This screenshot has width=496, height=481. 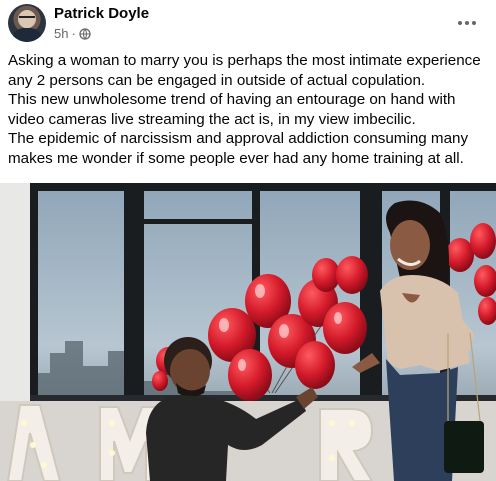 What do you see at coordinates (85, 33) in the screenshot?
I see `globe-icon` at bounding box center [85, 33].